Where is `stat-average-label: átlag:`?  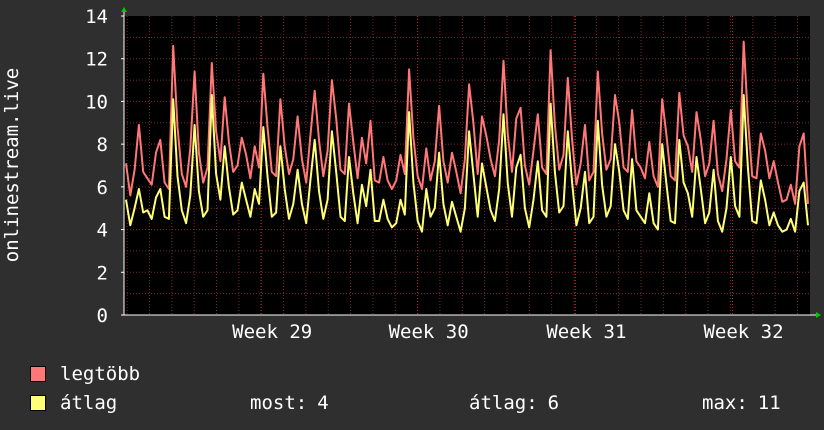
stat-average-label: átlag: is located at coordinates (503, 403).